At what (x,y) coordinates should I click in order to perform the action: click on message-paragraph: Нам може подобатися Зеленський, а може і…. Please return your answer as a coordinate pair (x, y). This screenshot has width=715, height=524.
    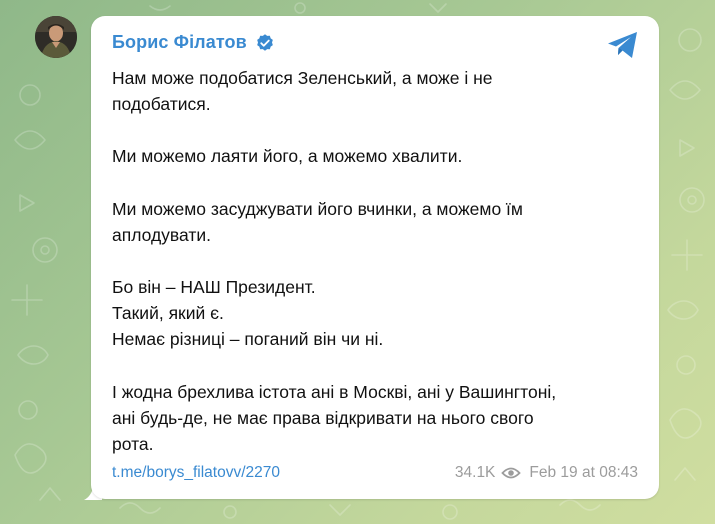
    Looking at the image, I should click on (377, 91).